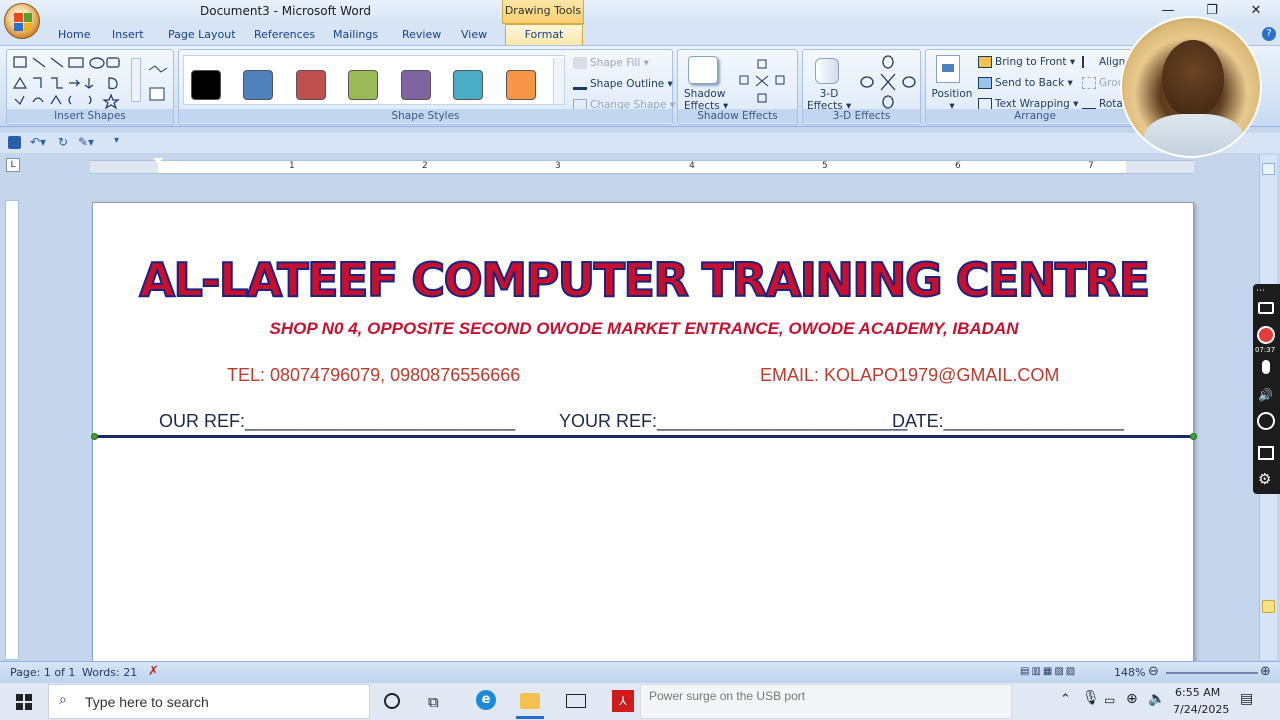 The height and width of the screenshot is (720, 1280). I want to click on clock-time: 6:55 AM, so click(1197, 692).